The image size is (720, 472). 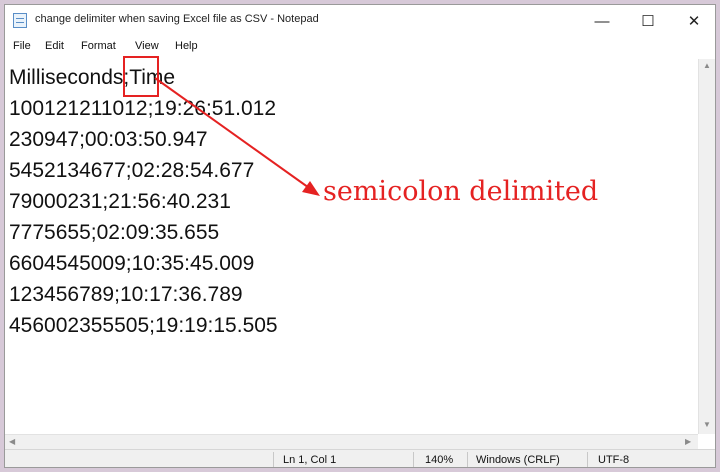 What do you see at coordinates (108, 139) in the screenshot?
I see `editor-line: 230947;00:03:50.947` at bounding box center [108, 139].